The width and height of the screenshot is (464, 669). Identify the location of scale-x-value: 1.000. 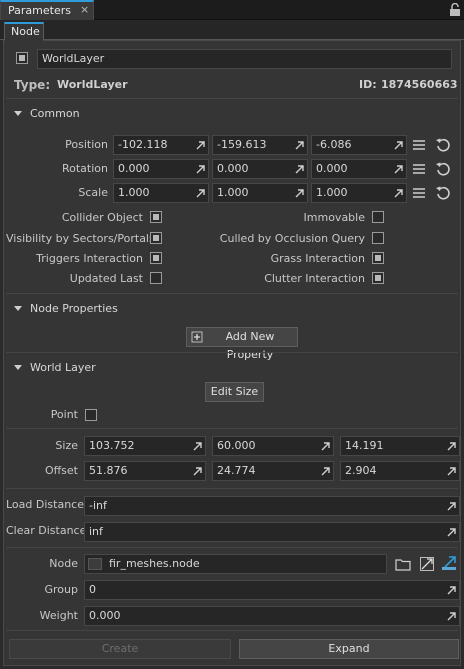
(134, 192).